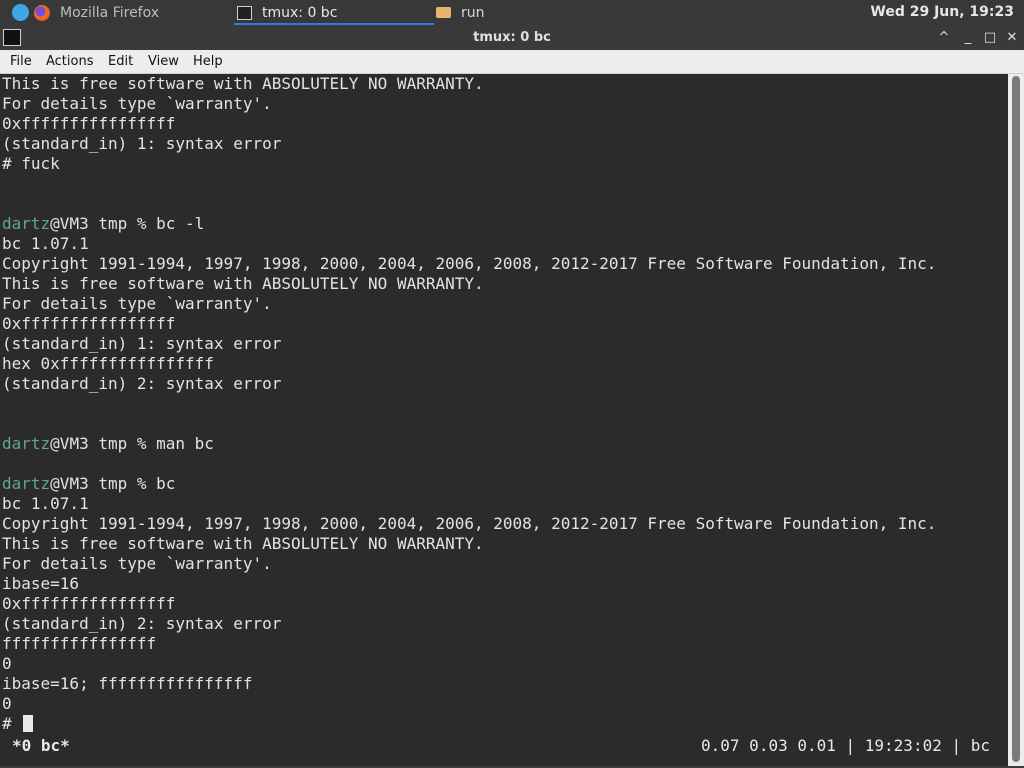 The width and height of the screenshot is (1024, 768). What do you see at coordinates (443, 12) in the screenshot?
I see `folder-icon` at bounding box center [443, 12].